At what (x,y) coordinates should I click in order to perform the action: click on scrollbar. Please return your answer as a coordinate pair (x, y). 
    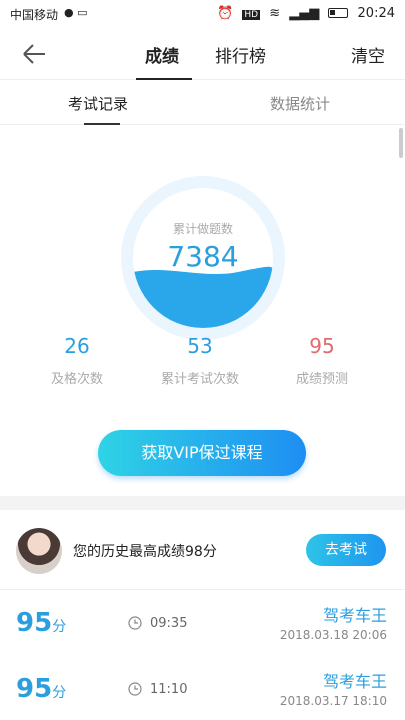
    Looking at the image, I should click on (401, 143).